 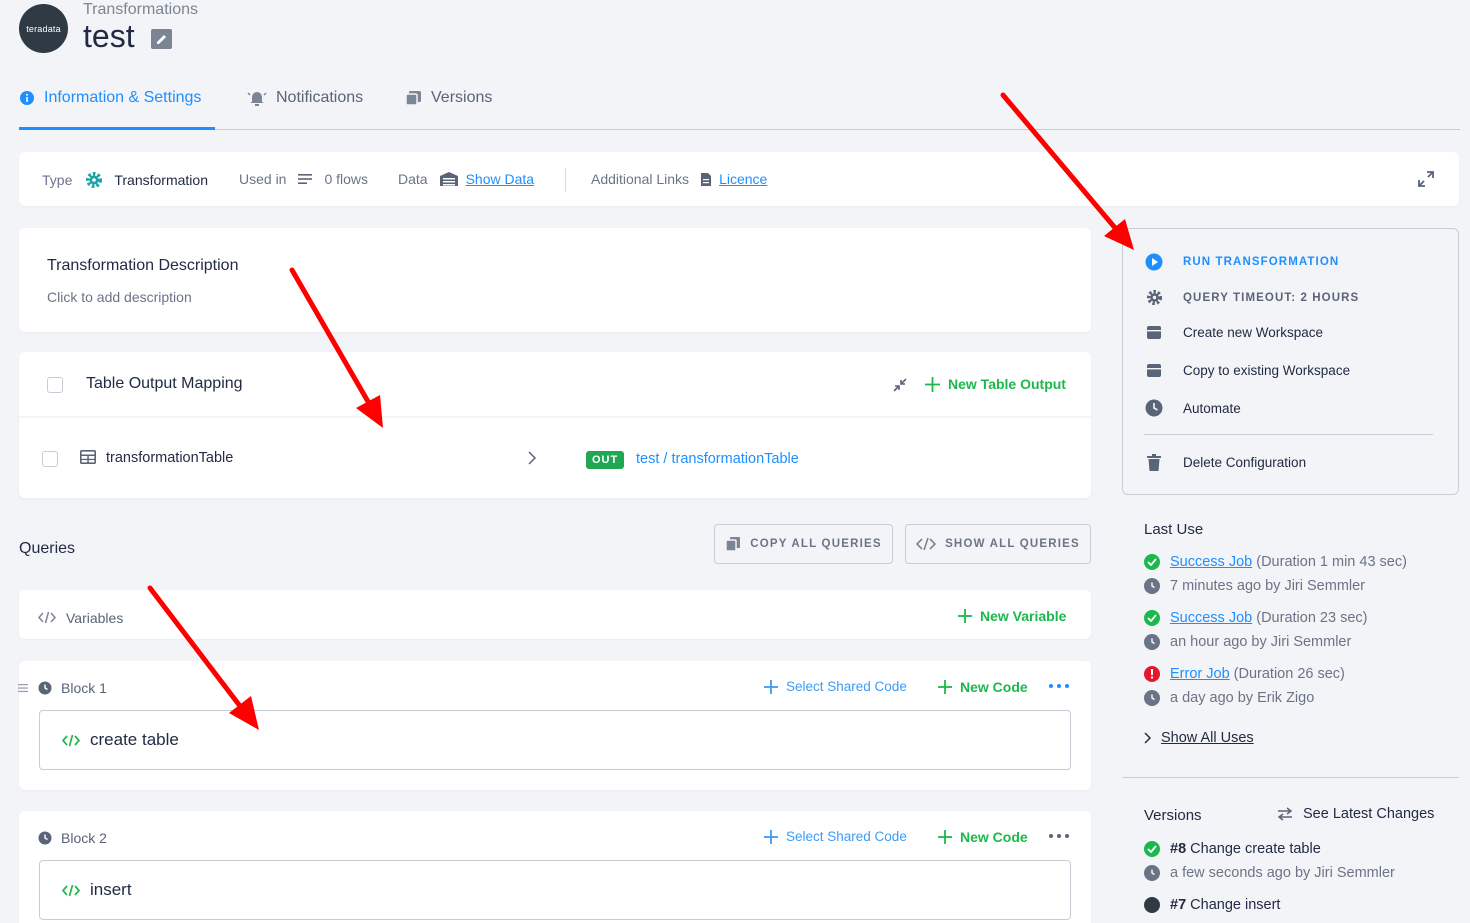 I want to click on licence-link: Licence, so click(x=743, y=179).